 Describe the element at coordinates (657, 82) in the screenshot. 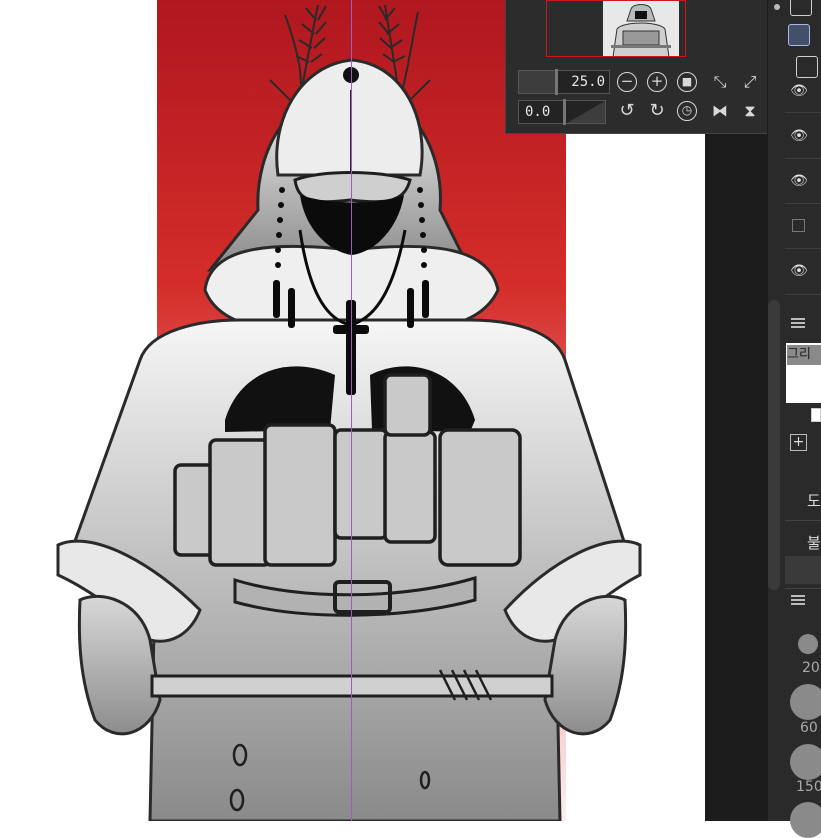

I see `zoom-in-button: +` at that location.